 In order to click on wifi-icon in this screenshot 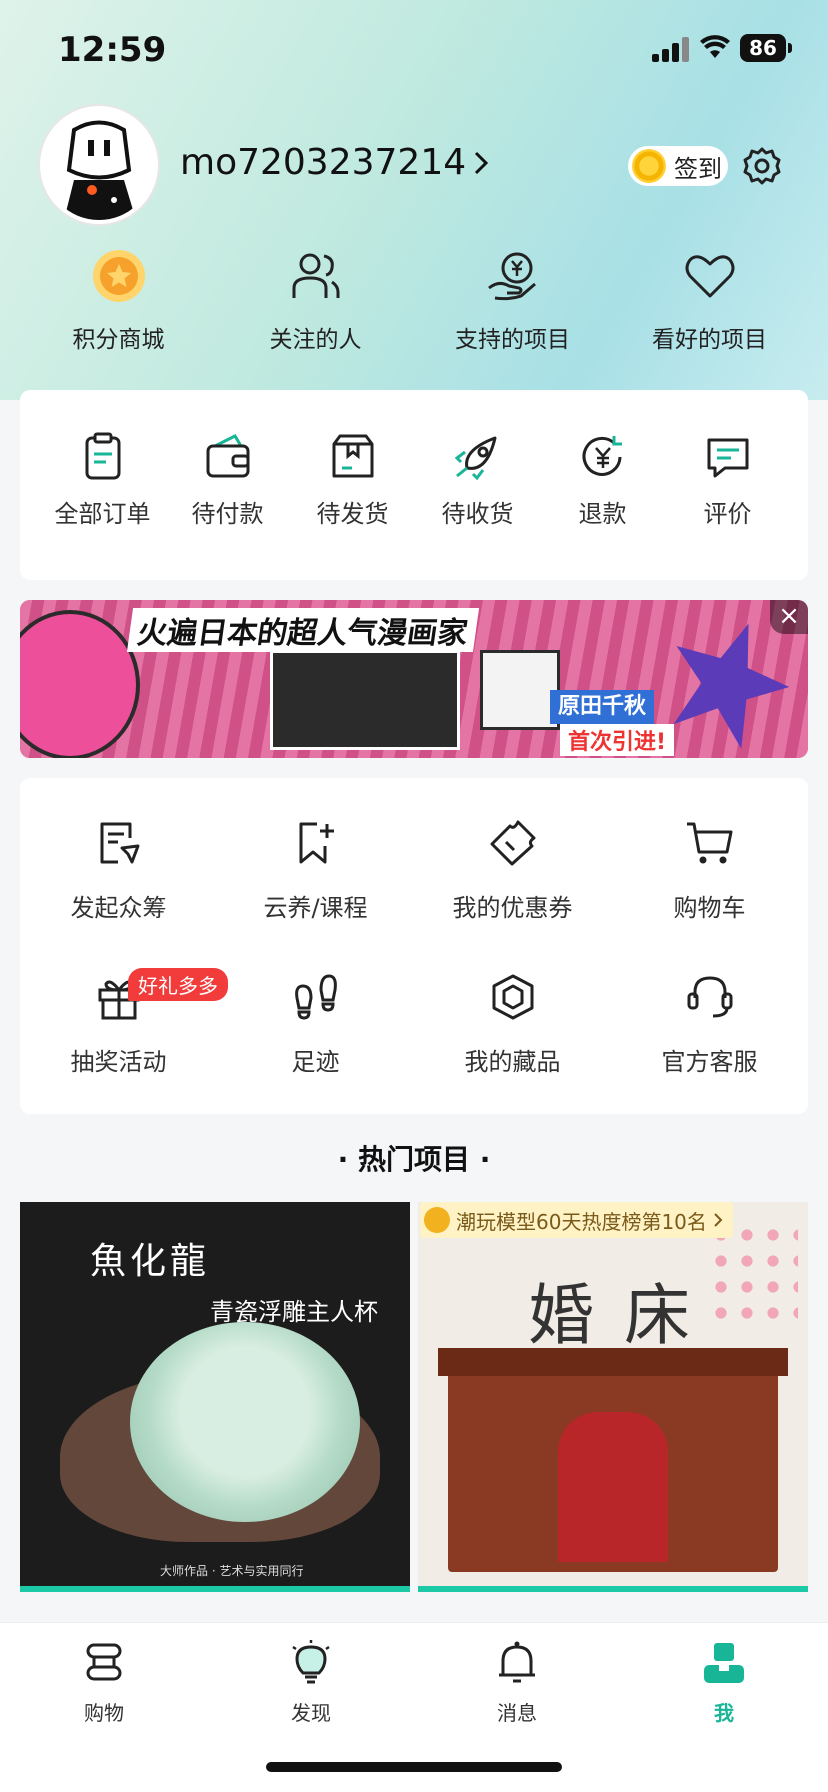, I will do `click(715, 46)`.